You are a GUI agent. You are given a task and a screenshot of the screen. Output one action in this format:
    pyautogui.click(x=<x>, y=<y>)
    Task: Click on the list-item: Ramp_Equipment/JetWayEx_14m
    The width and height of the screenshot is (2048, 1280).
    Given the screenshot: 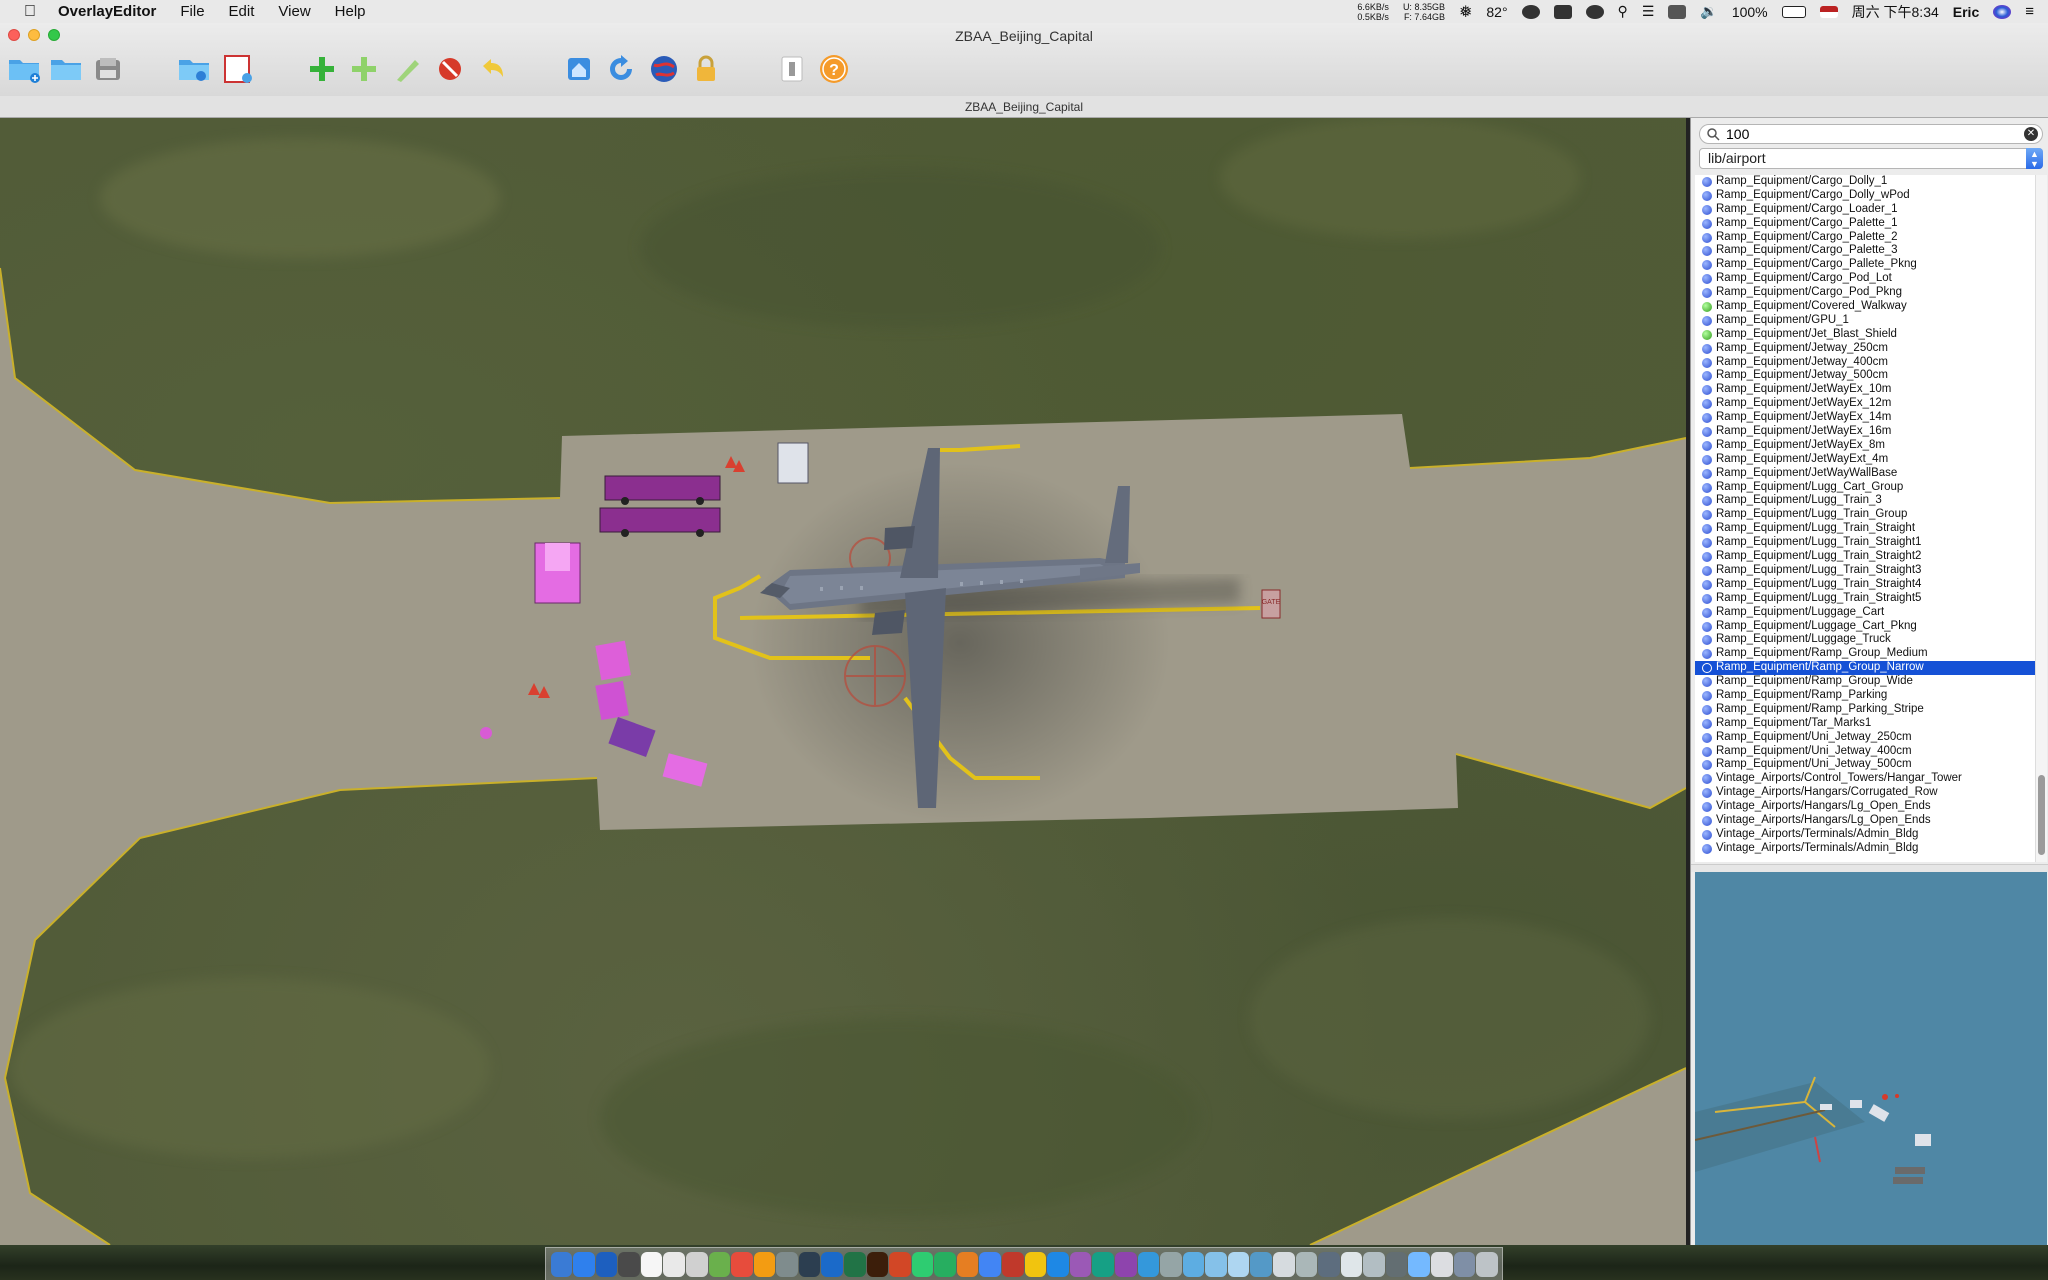 What is the action you would take?
    pyautogui.click(x=1865, y=418)
    